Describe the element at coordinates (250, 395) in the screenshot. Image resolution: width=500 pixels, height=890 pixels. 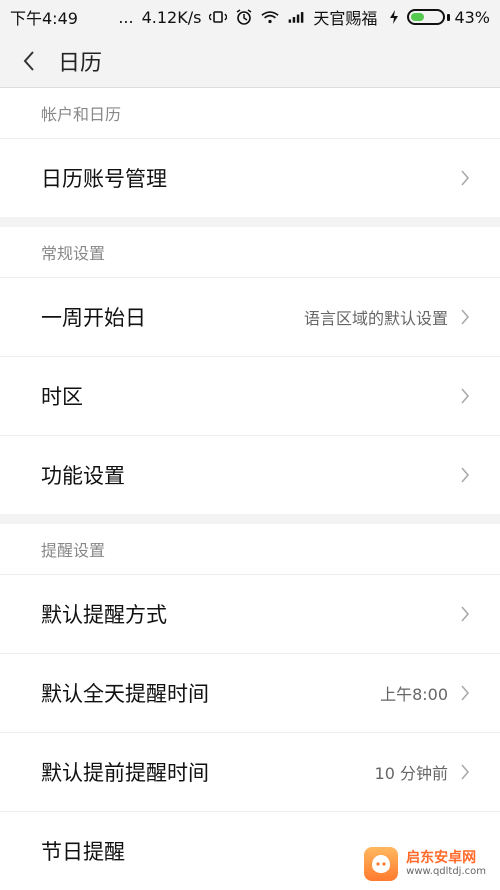
I see `row-timezone: 时区` at that location.